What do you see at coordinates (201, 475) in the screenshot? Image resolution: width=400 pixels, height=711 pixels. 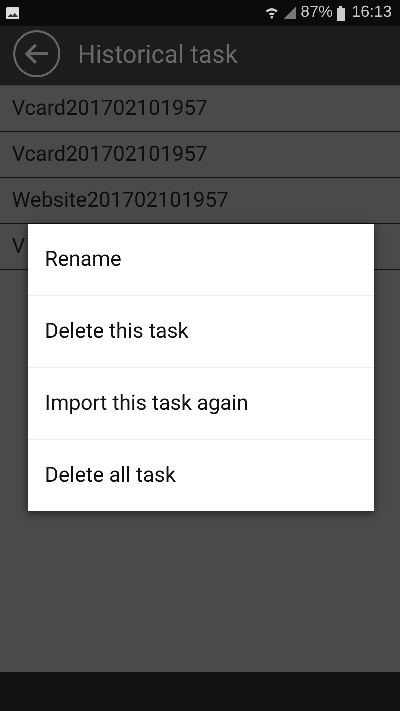 I see `menu-item: Delete all task` at bounding box center [201, 475].